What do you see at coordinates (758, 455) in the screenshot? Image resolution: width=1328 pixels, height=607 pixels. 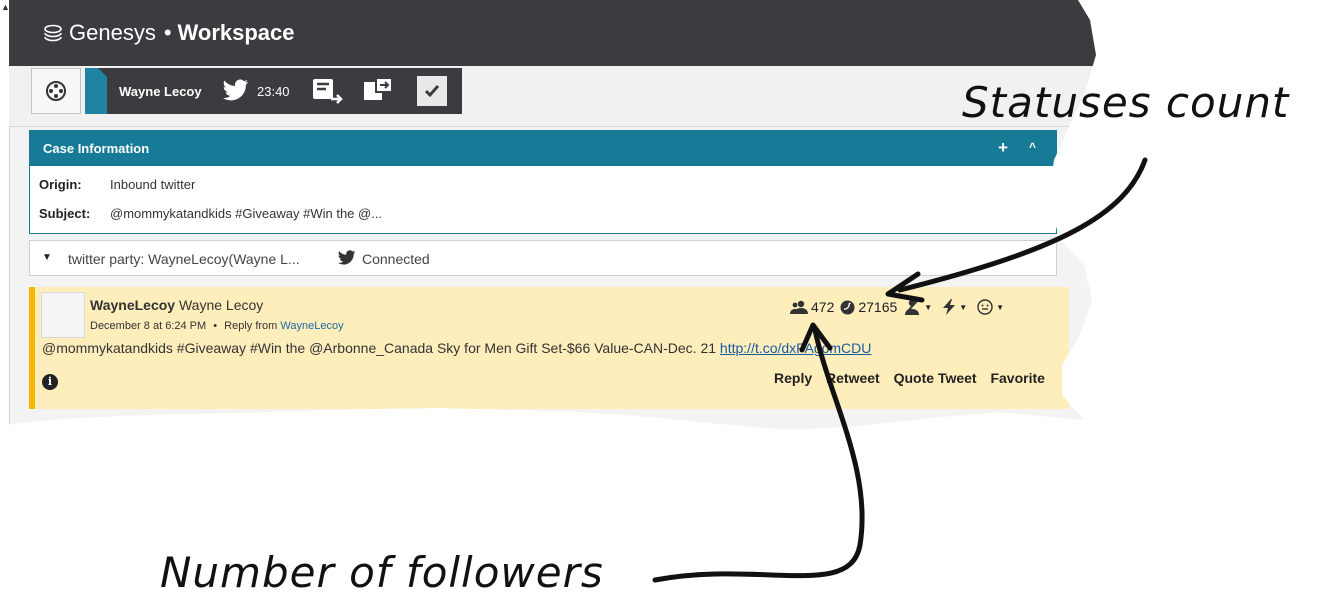 I see `followers-arrow` at bounding box center [758, 455].